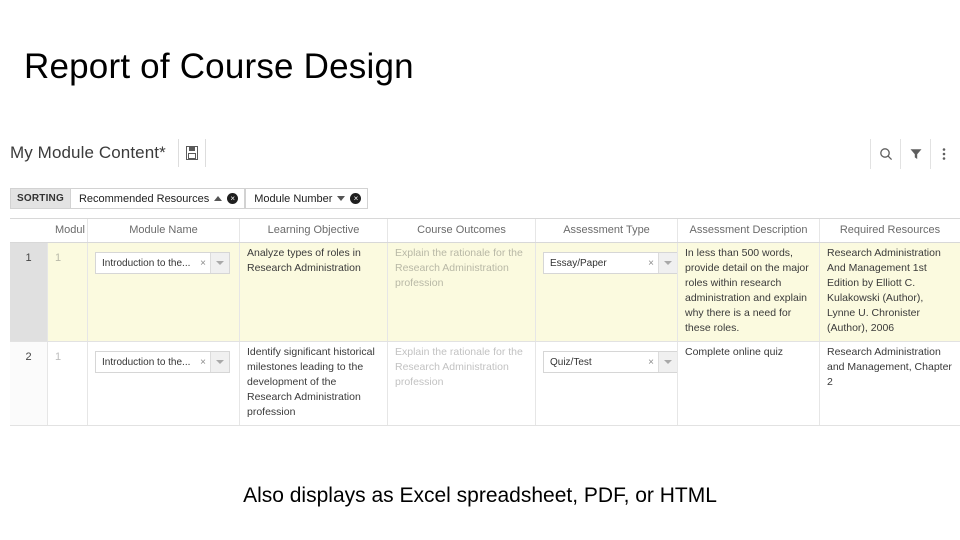 The width and height of the screenshot is (960, 540). Describe the element at coordinates (749, 383) in the screenshot. I see `cell-assessment-description: Complete online quiz` at that location.